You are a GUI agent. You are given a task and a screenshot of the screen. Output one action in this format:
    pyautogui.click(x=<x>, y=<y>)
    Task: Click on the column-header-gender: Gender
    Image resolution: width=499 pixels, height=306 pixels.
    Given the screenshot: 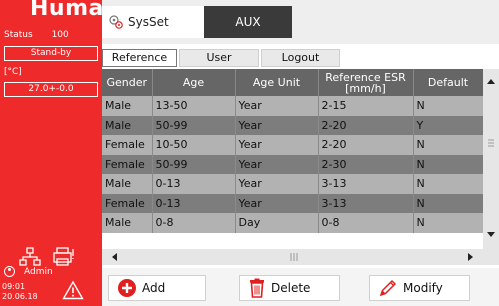 What is the action you would take?
    pyautogui.click(x=127, y=82)
    